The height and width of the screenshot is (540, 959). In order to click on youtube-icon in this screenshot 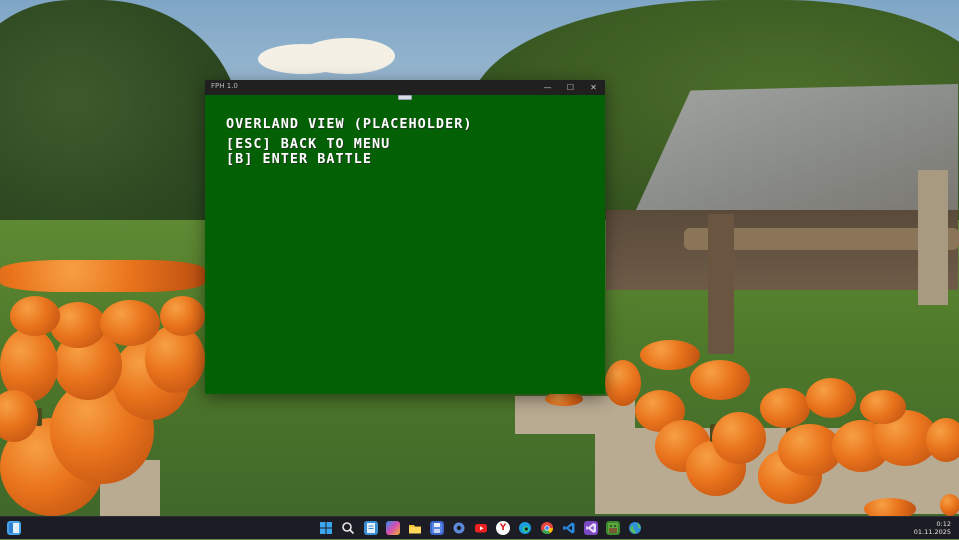, I will do `click(481, 528)`.